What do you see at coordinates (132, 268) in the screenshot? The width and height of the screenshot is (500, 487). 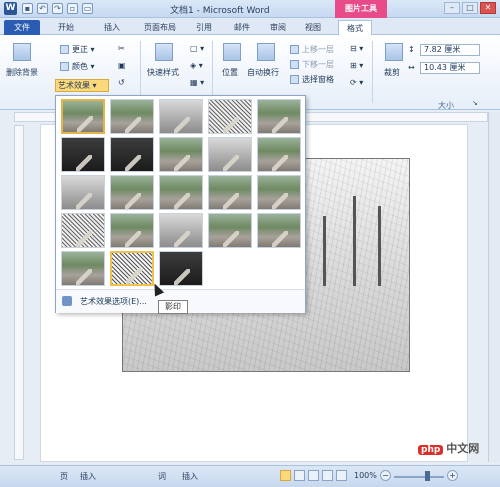 I see `effect-thumbnail-photocopy` at bounding box center [132, 268].